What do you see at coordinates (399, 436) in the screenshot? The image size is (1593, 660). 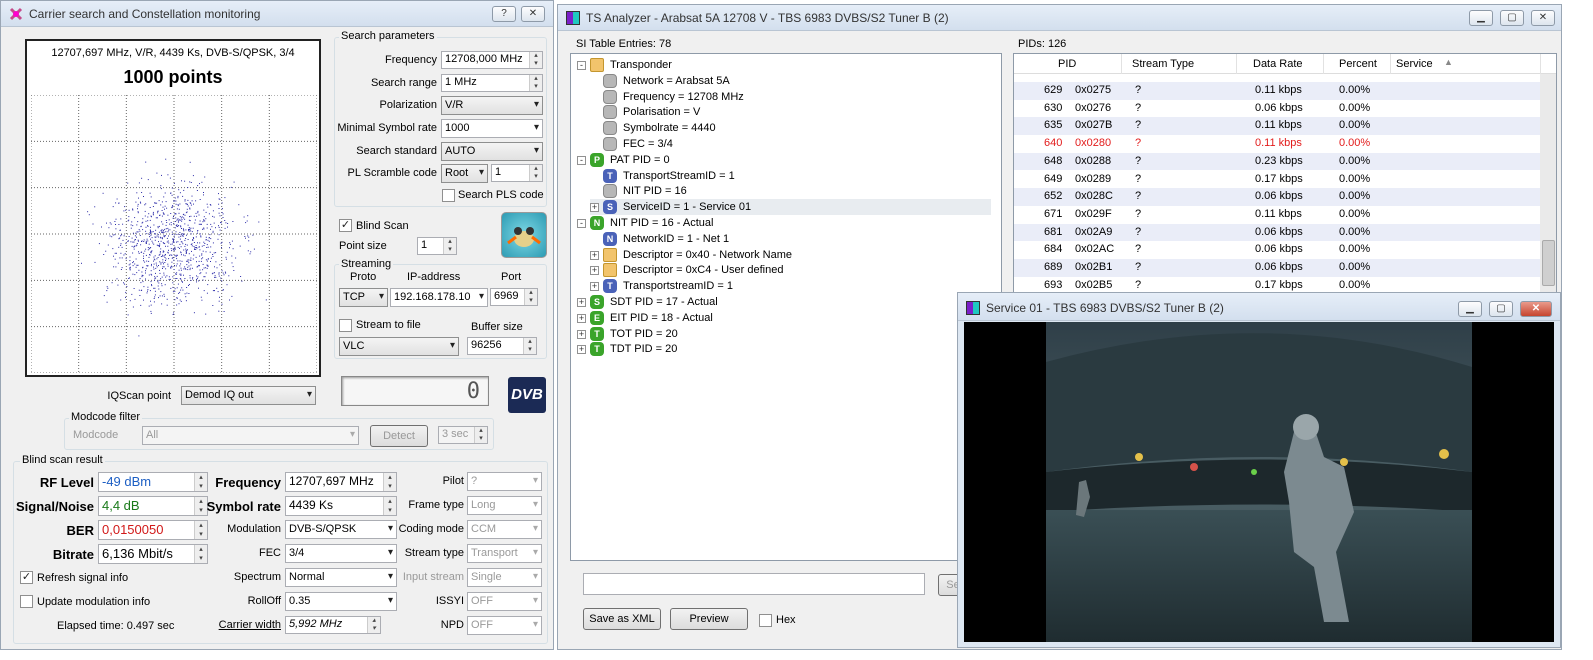 I see `detect-button: Detect` at bounding box center [399, 436].